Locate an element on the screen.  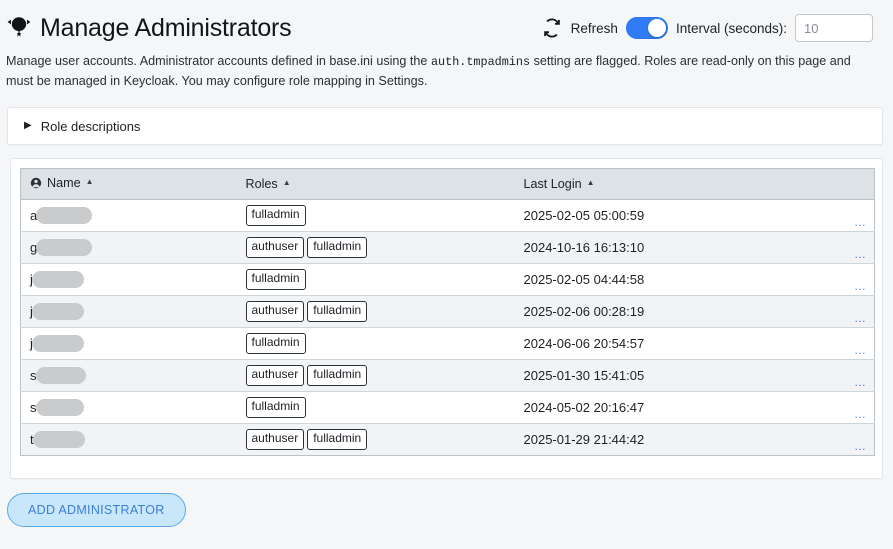
column-header-name: Name ▲ is located at coordinates (128, 184).